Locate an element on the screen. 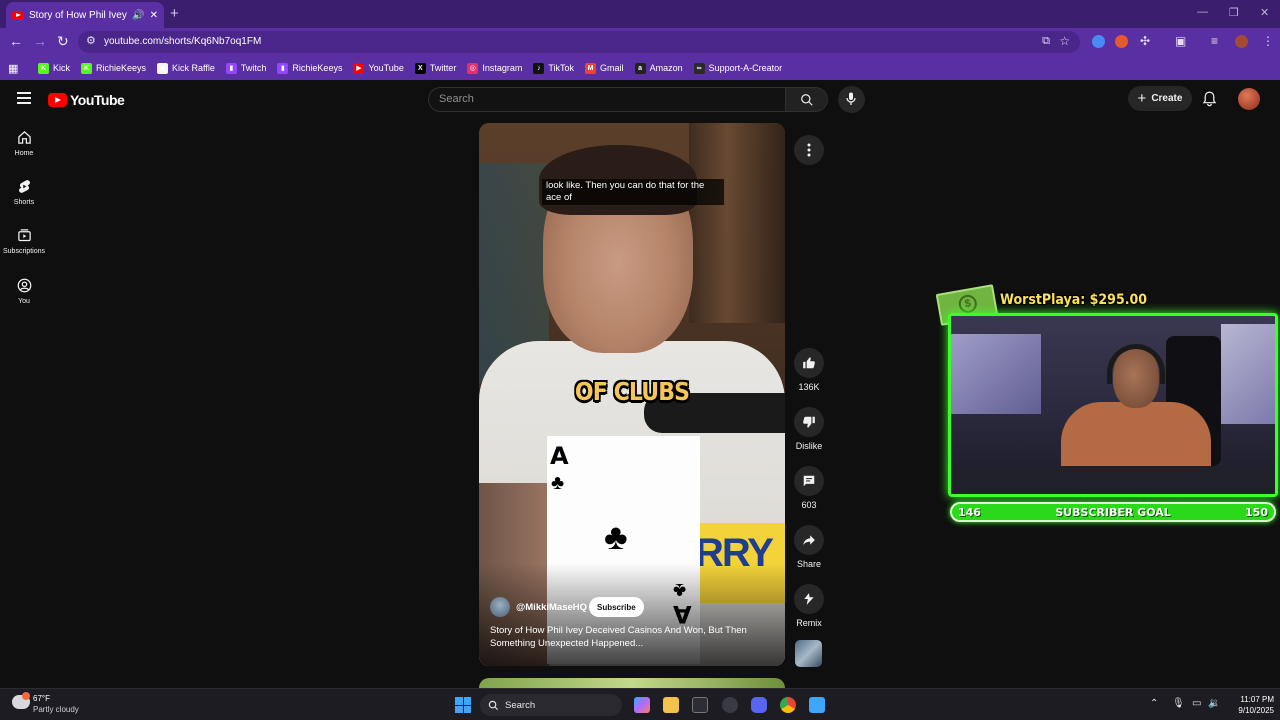 The image size is (1280, 720). speaker-icon: 🔊 is located at coordinates (138, 15).